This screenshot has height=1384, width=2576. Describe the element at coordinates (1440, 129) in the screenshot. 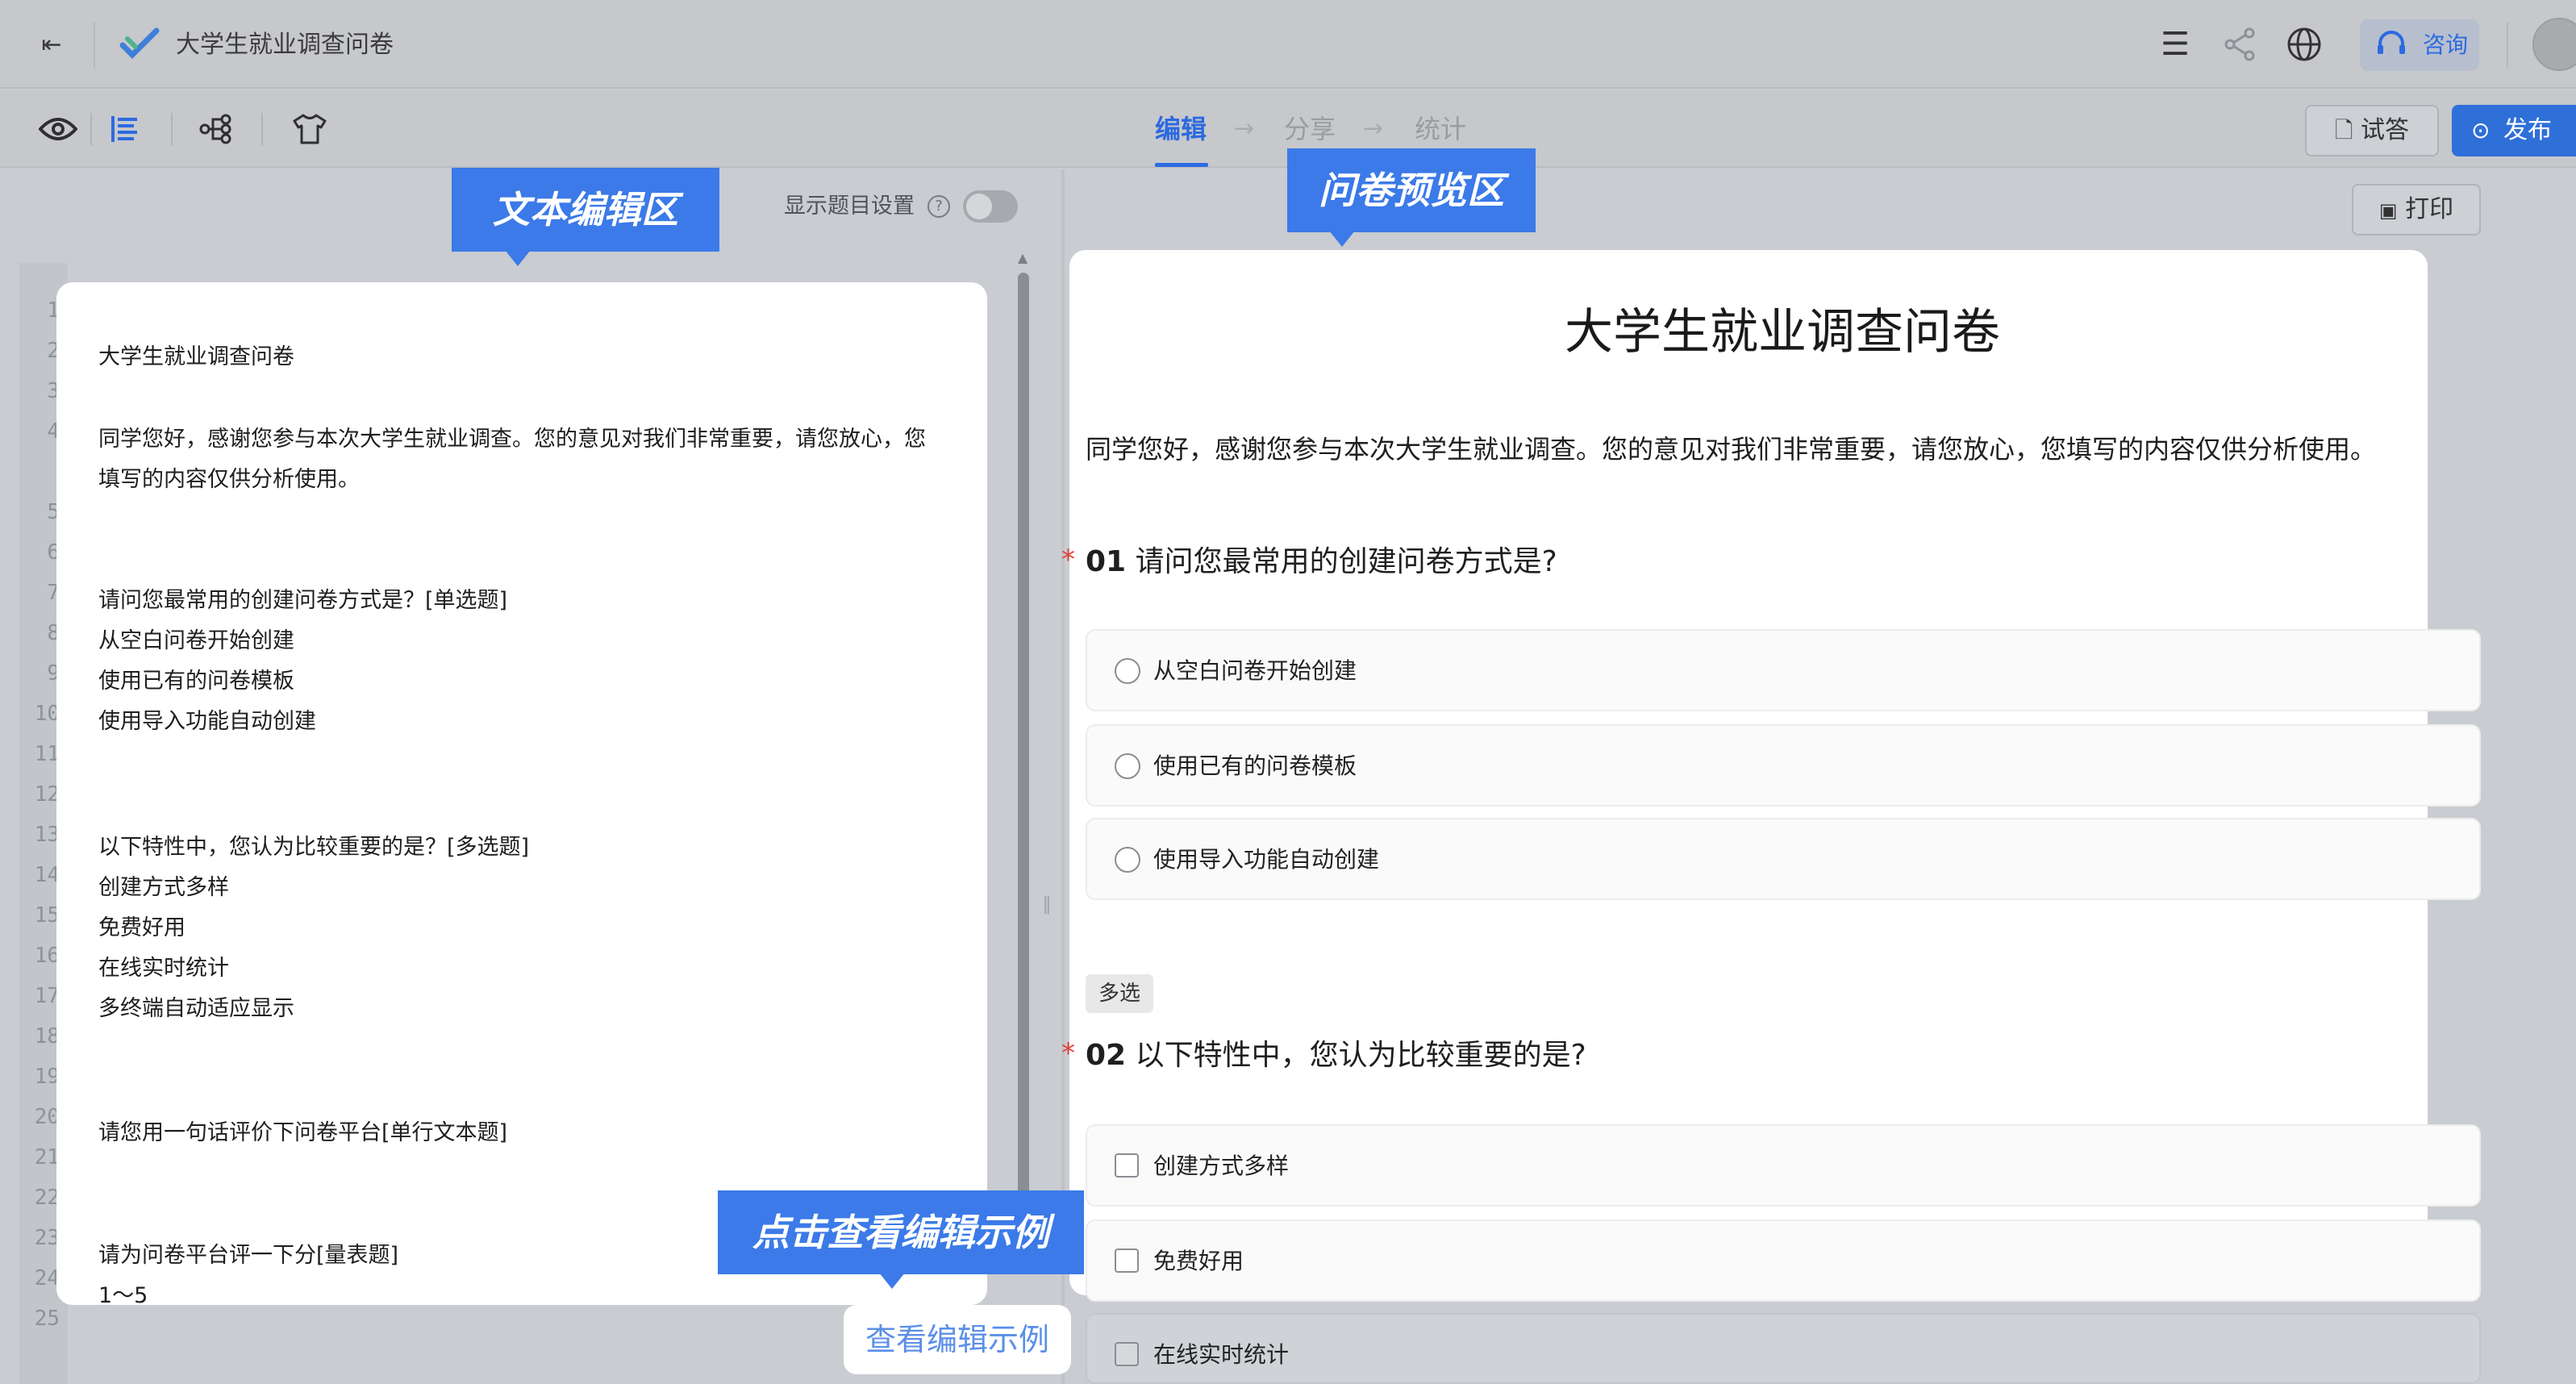

I see `step-stats: 统计` at that location.